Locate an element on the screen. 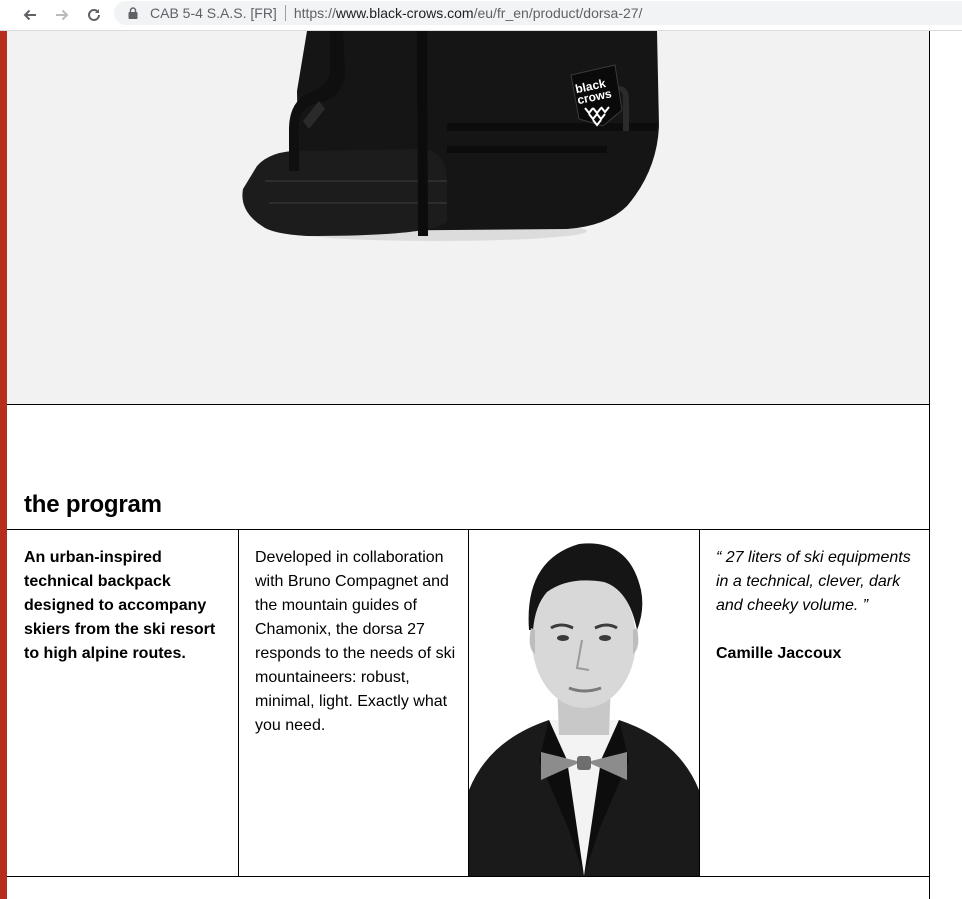 This screenshot has height=899, width=962. backpack-image: black crows is located at coordinates (450, 136).